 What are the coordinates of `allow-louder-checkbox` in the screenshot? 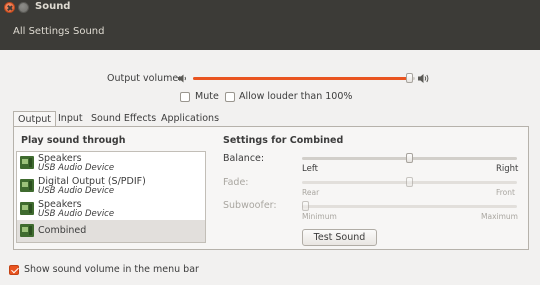 It's located at (230, 97).